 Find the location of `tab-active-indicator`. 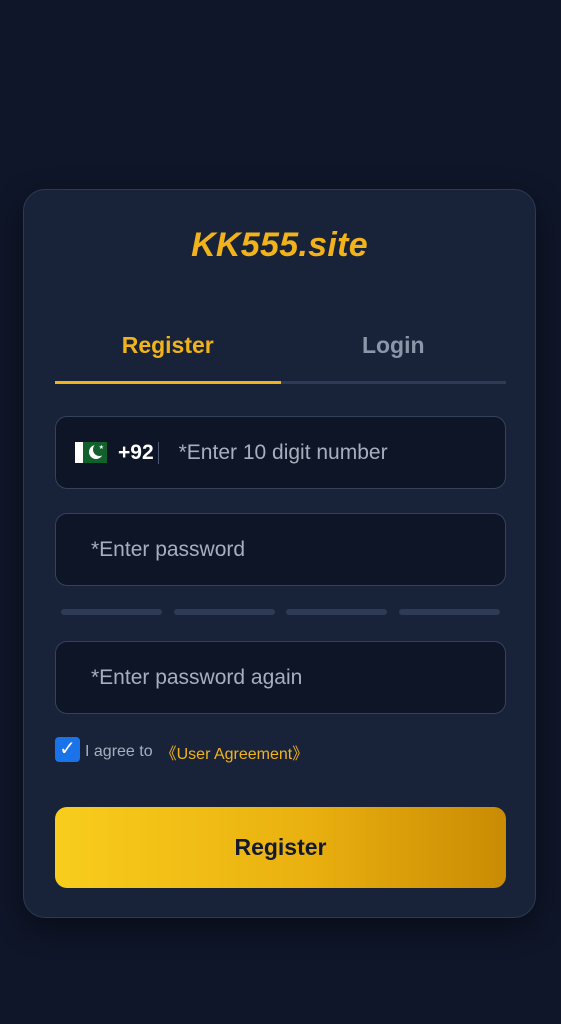

tab-active-indicator is located at coordinates (168, 382).